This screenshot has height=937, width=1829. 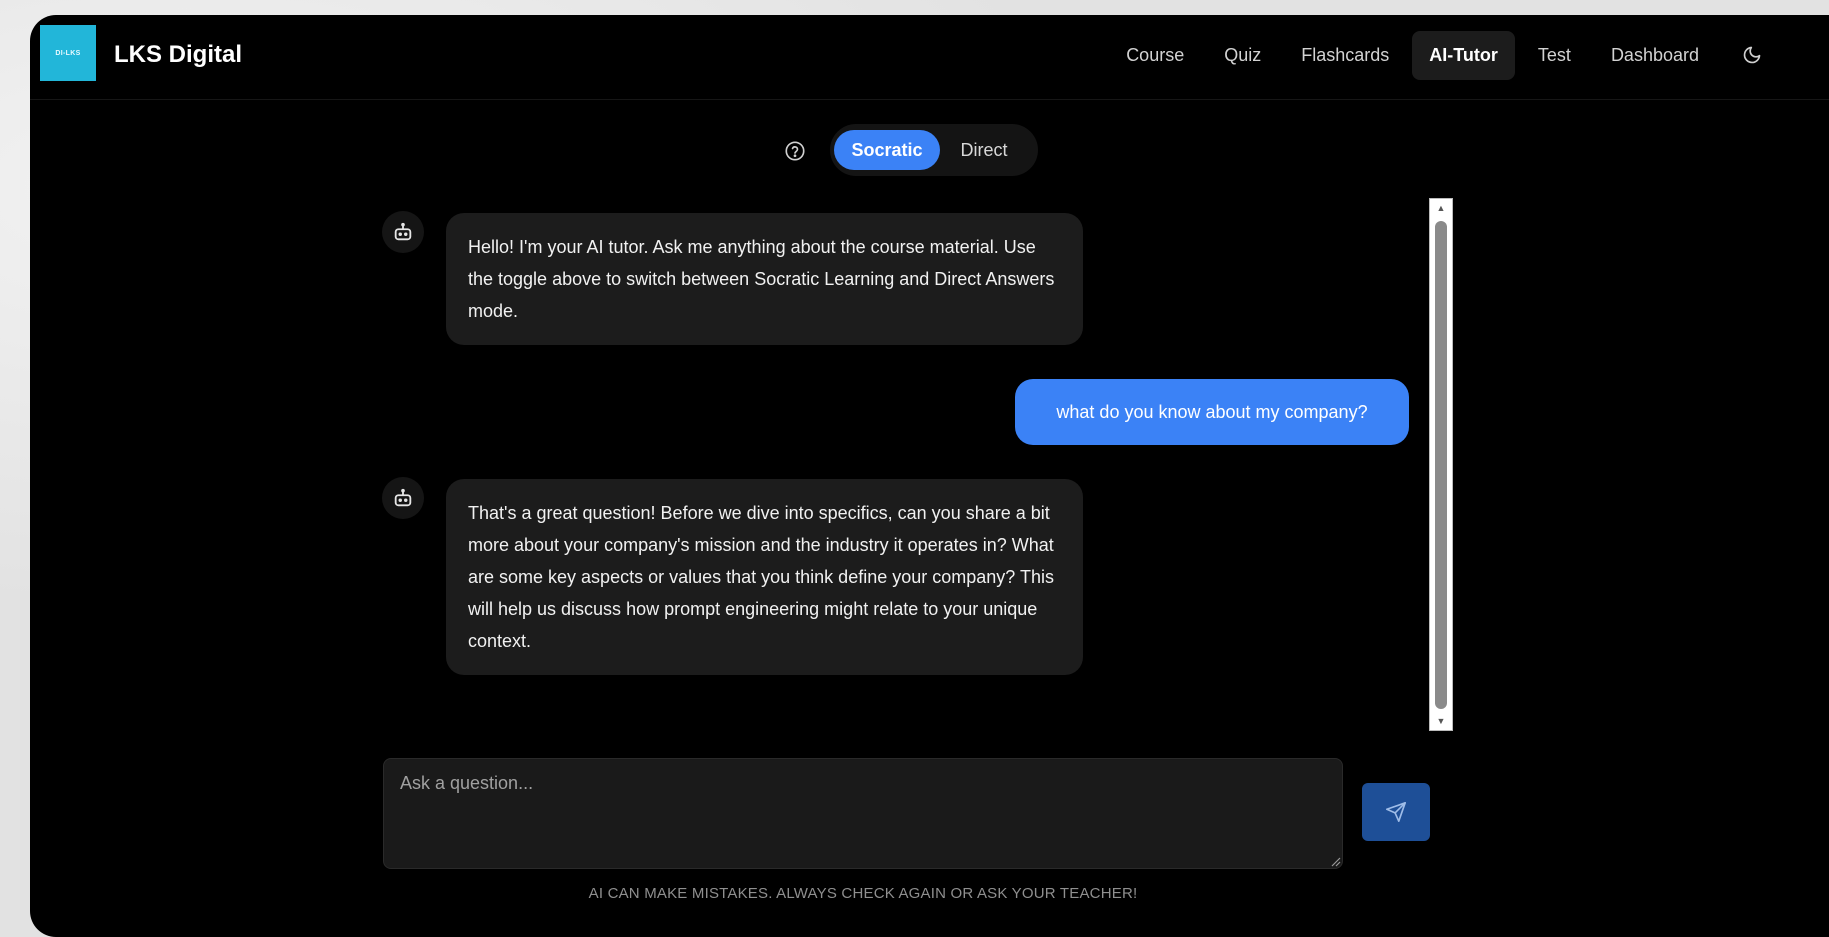 What do you see at coordinates (1554, 55) in the screenshot?
I see `nav-test: Test` at bounding box center [1554, 55].